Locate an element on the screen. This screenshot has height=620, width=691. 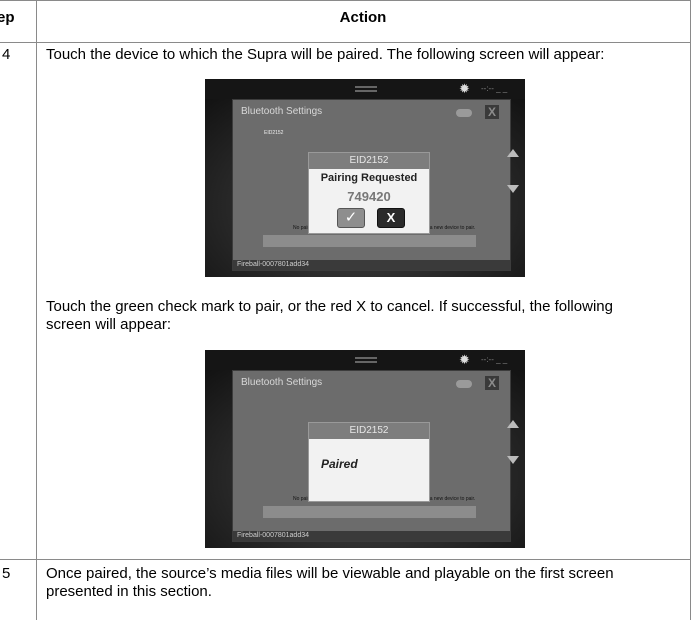
step-number: 4 is located at coordinates (6, 54).